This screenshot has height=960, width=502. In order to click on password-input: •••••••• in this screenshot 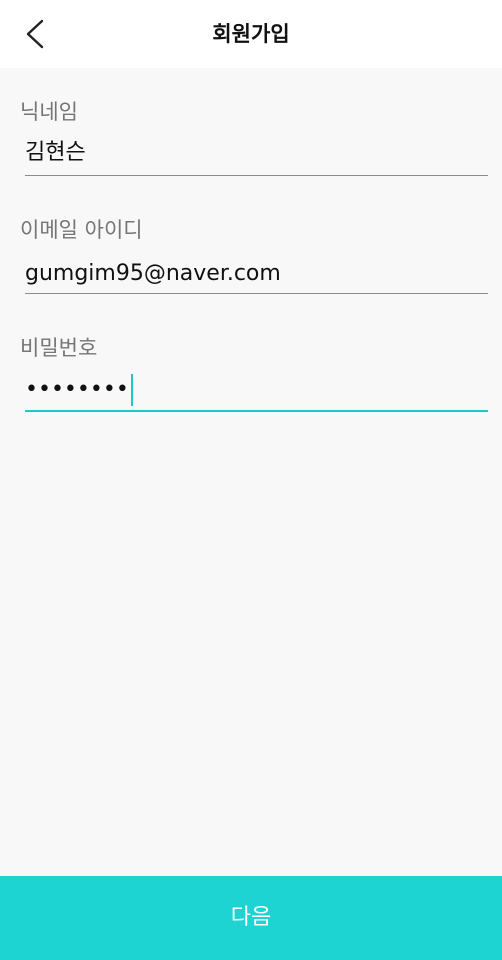, I will do `click(256, 390)`.